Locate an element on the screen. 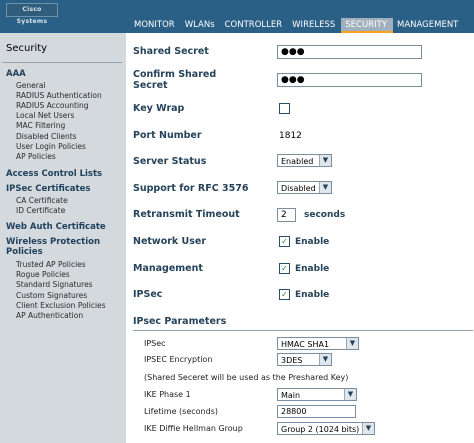  sidebar-item-mac-filtering: MAC Filtering is located at coordinates (40, 125).